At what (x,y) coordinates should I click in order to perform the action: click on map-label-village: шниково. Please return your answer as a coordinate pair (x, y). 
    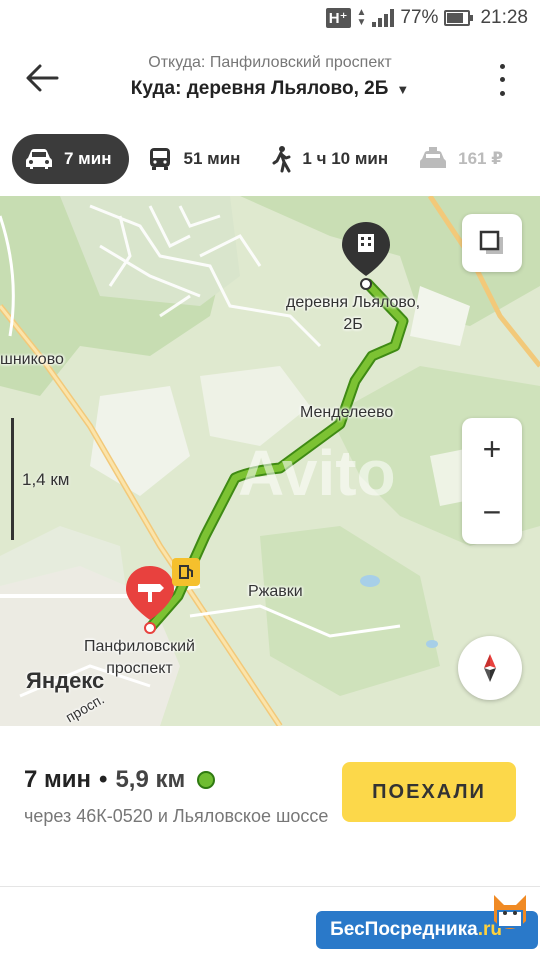
    Looking at the image, I should click on (32, 359).